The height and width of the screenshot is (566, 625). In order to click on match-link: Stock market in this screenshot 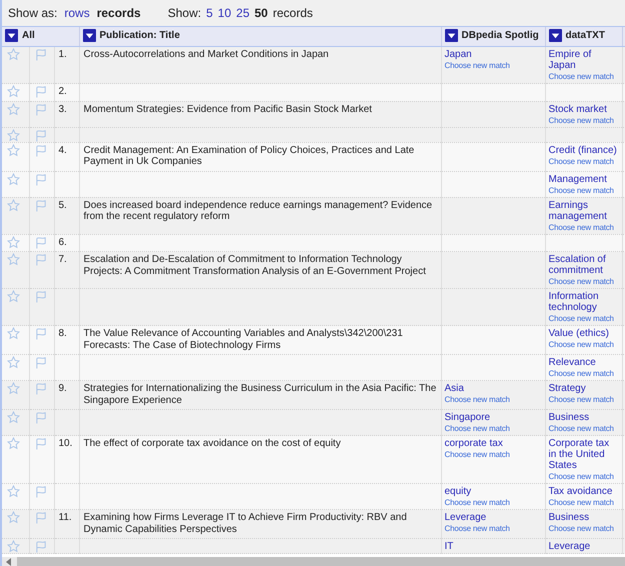, I will do `click(583, 109)`.